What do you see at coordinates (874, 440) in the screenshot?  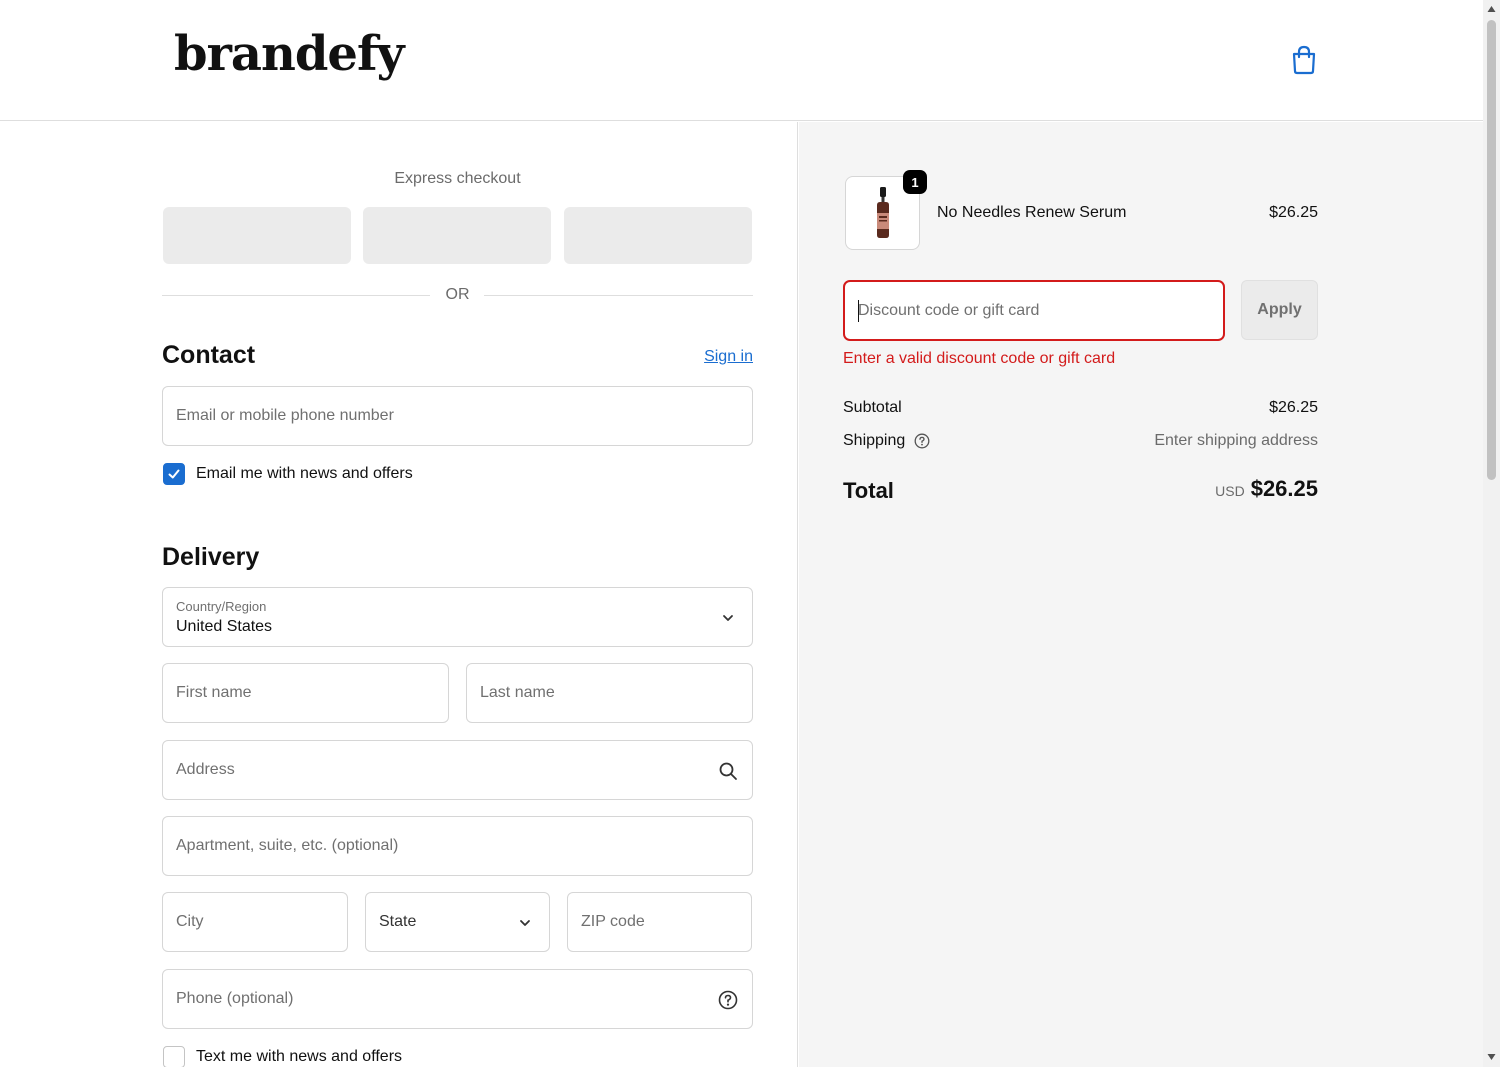 I see `shipping-label: Shipping` at bounding box center [874, 440].